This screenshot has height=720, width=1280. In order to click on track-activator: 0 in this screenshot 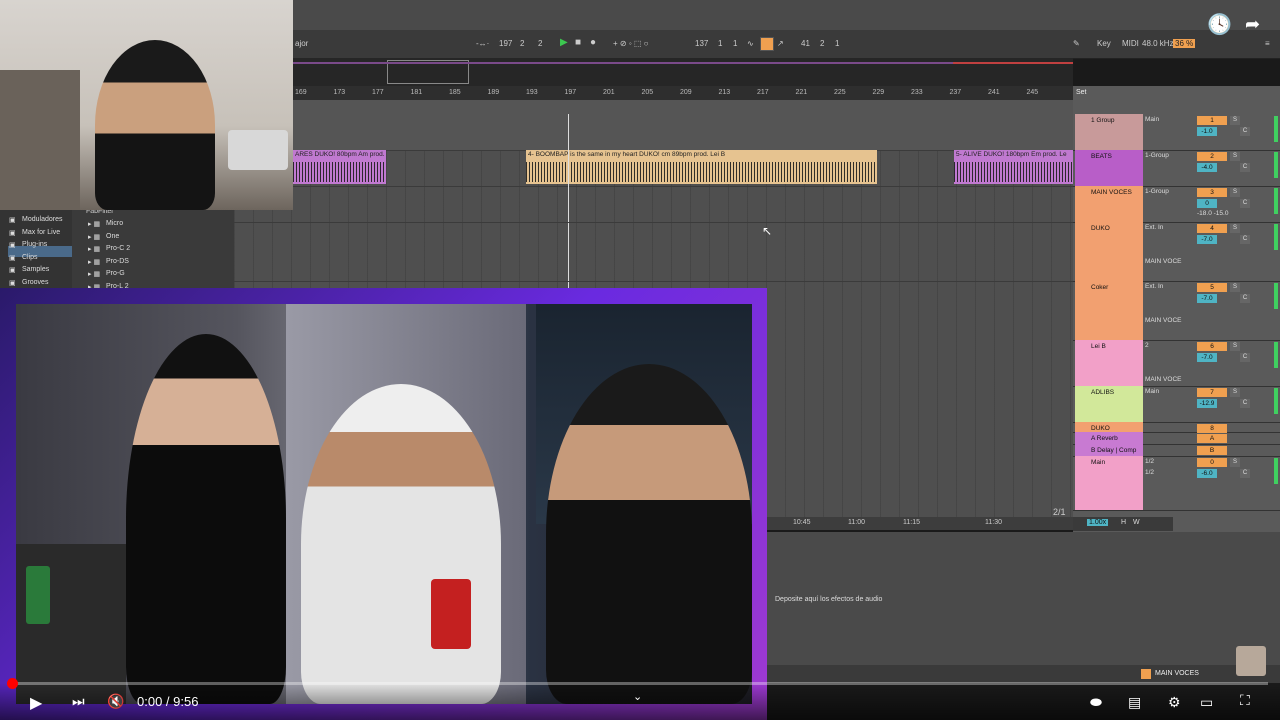, I will do `click(1212, 462)`.